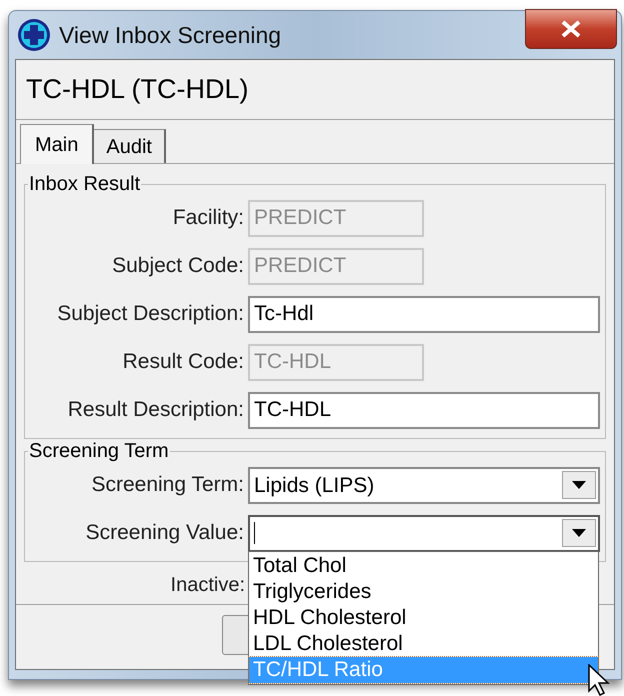 This screenshot has width=624, height=696. I want to click on field-label: Facility:, so click(208, 218).